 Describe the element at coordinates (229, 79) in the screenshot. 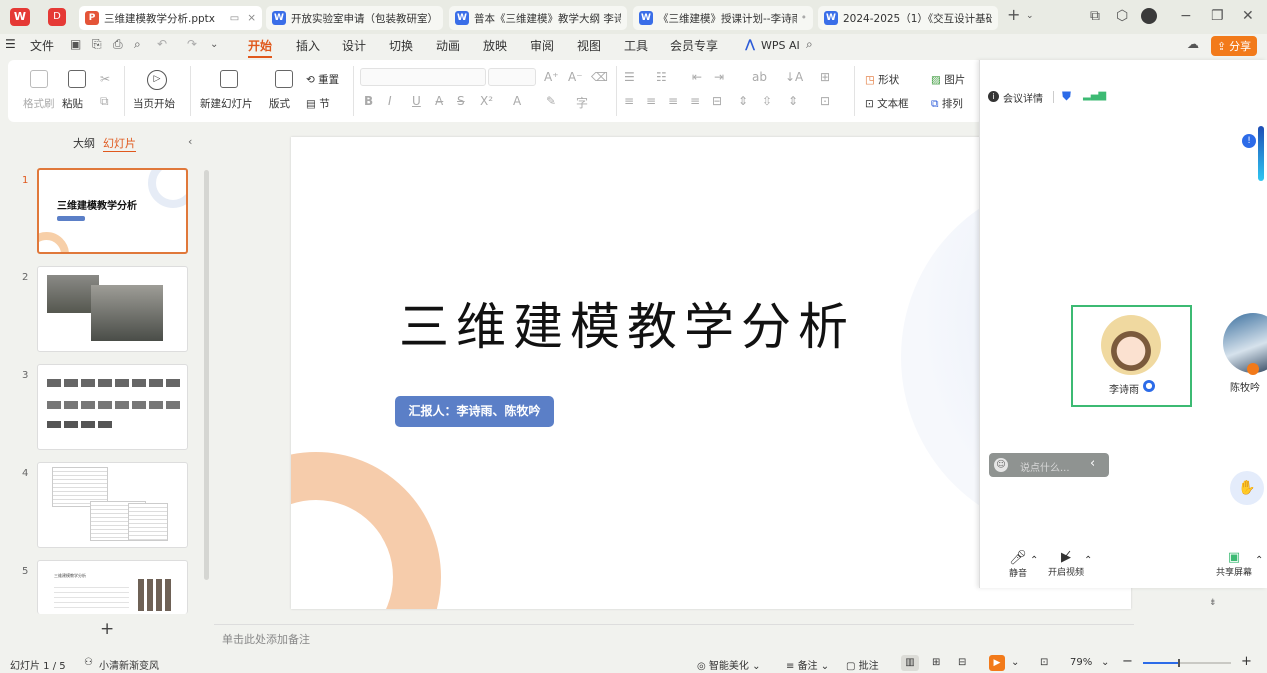

I see `new-slide-icon` at that location.